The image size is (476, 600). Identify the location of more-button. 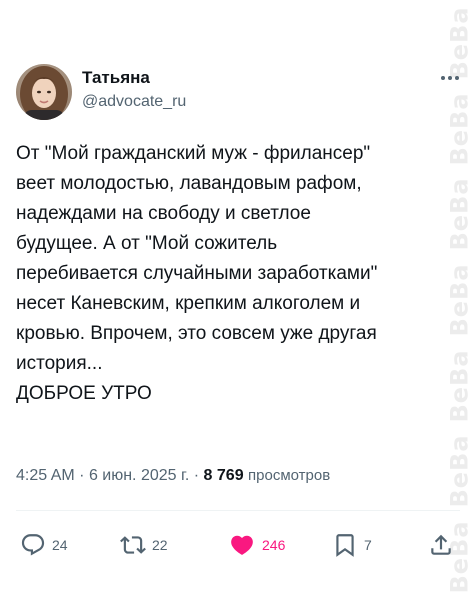
(450, 78).